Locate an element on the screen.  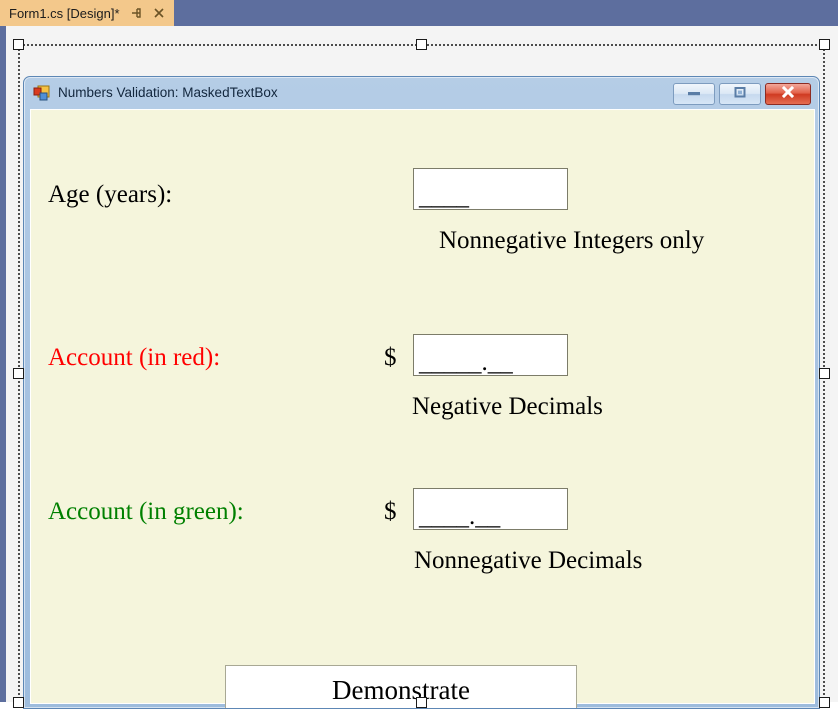
account-red-hint-label: Negative Decimals is located at coordinates (507, 406).